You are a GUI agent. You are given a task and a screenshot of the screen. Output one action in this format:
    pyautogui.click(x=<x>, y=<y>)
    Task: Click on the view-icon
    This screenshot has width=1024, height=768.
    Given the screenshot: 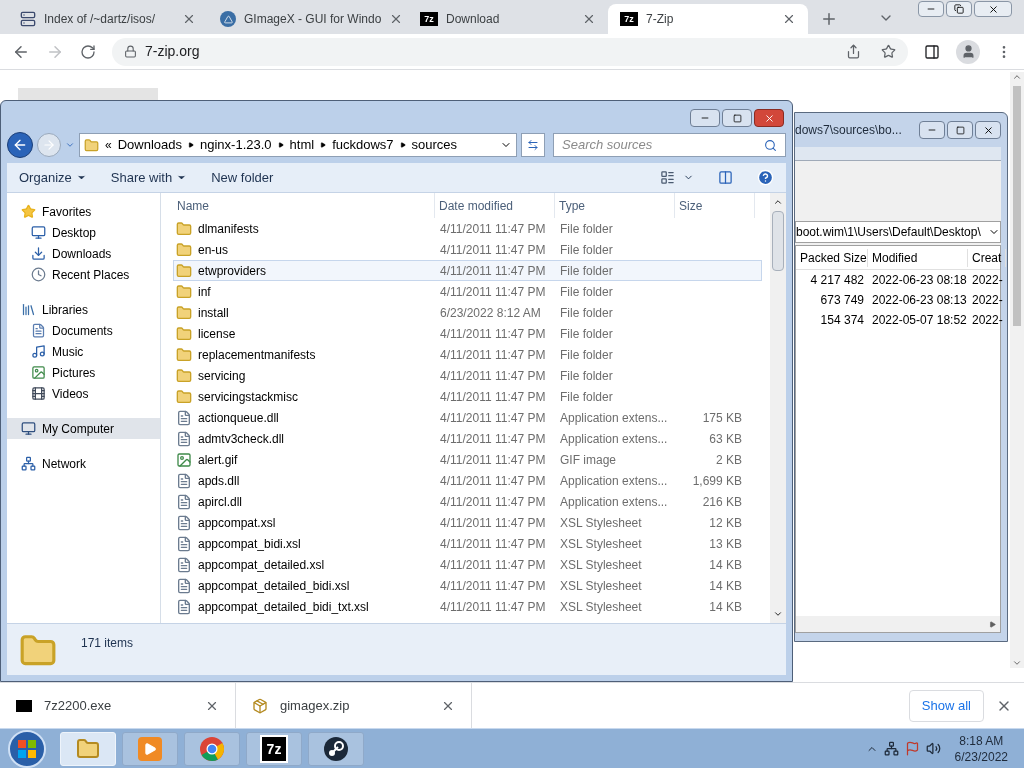 What is the action you would take?
    pyautogui.click(x=667, y=177)
    